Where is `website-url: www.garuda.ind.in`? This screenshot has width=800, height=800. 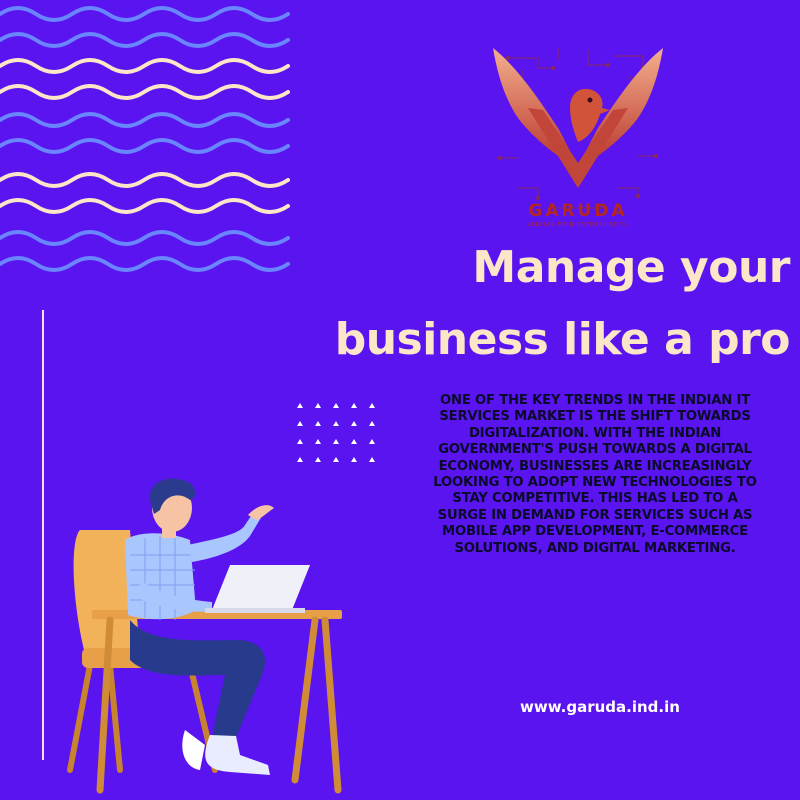
website-url: www.garuda.ind.in is located at coordinates (600, 707).